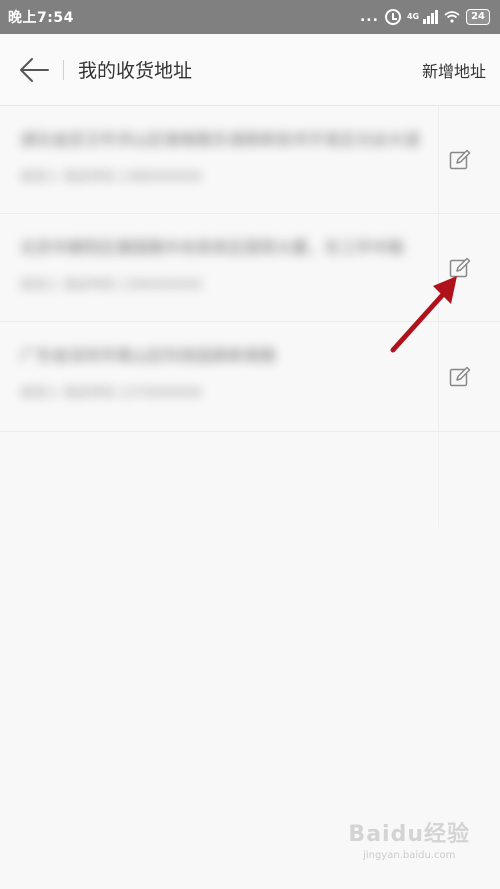 This screenshot has height=889, width=500. I want to click on header-divider, so click(63, 70).